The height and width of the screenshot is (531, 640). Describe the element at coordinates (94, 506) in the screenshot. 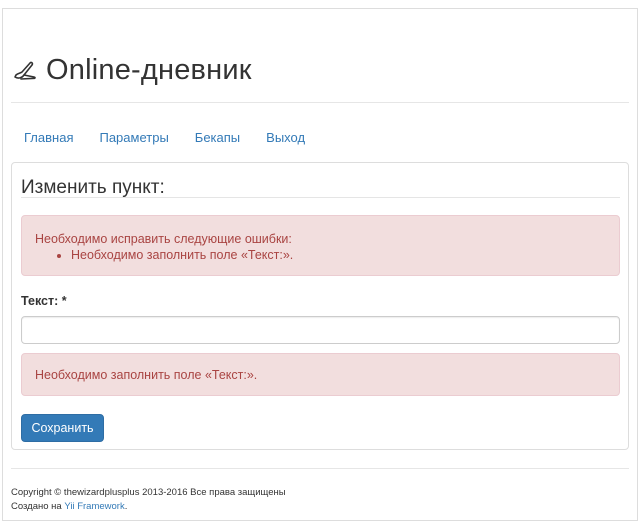

I see `framework-link: Yii Framework` at that location.